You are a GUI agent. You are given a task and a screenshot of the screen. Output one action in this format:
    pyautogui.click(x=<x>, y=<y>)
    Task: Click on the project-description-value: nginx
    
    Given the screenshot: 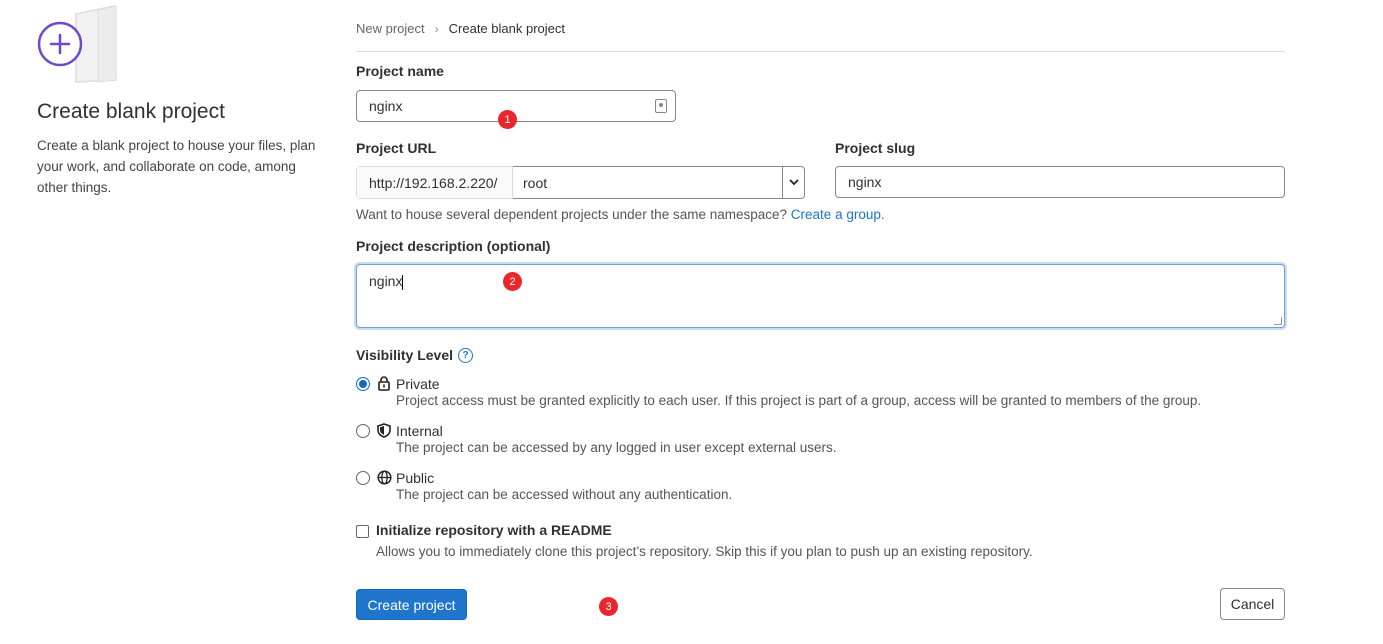 What is the action you would take?
    pyautogui.click(x=386, y=281)
    